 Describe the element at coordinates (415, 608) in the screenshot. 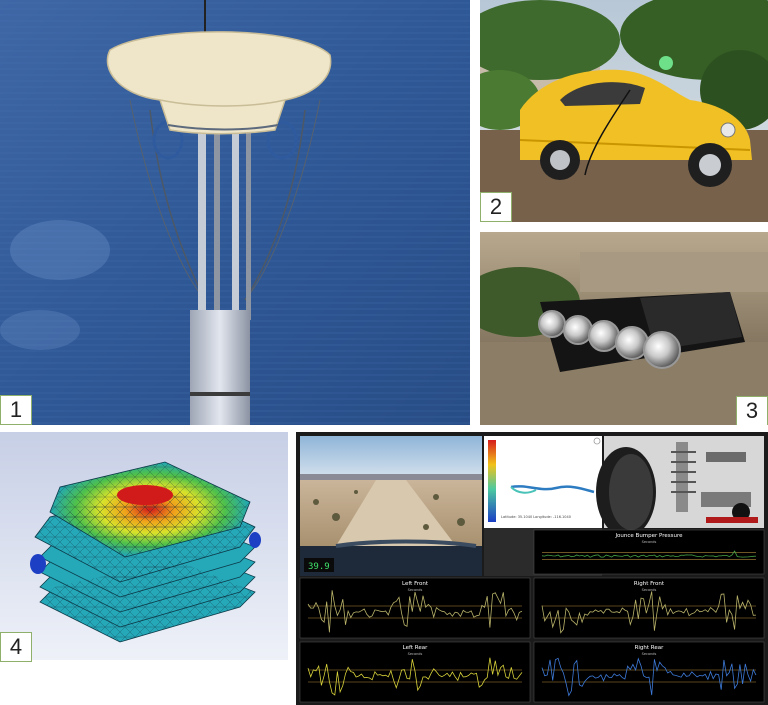

I see `graph-panel: Left FrontSeconds` at that location.